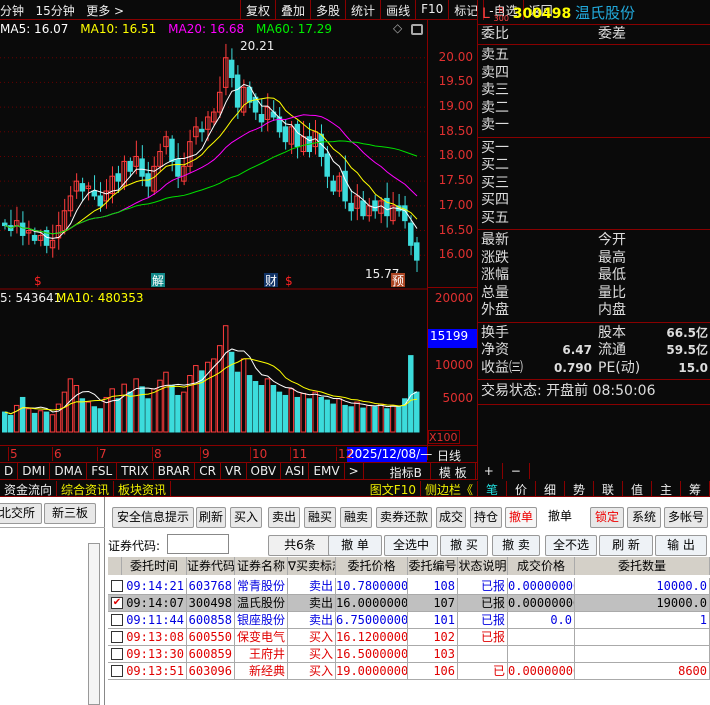 The height and width of the screenshot is (705, 710). I want to click on buy-level-label: 买二, so click(495, 165).